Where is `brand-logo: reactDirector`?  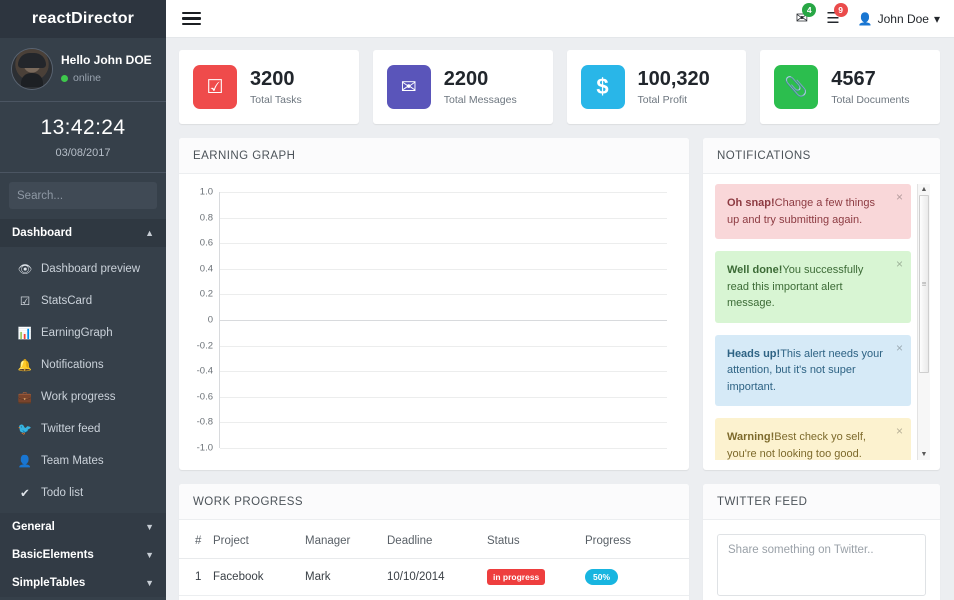 brand-logo: reactDirector is located at coordinates (83, 19).